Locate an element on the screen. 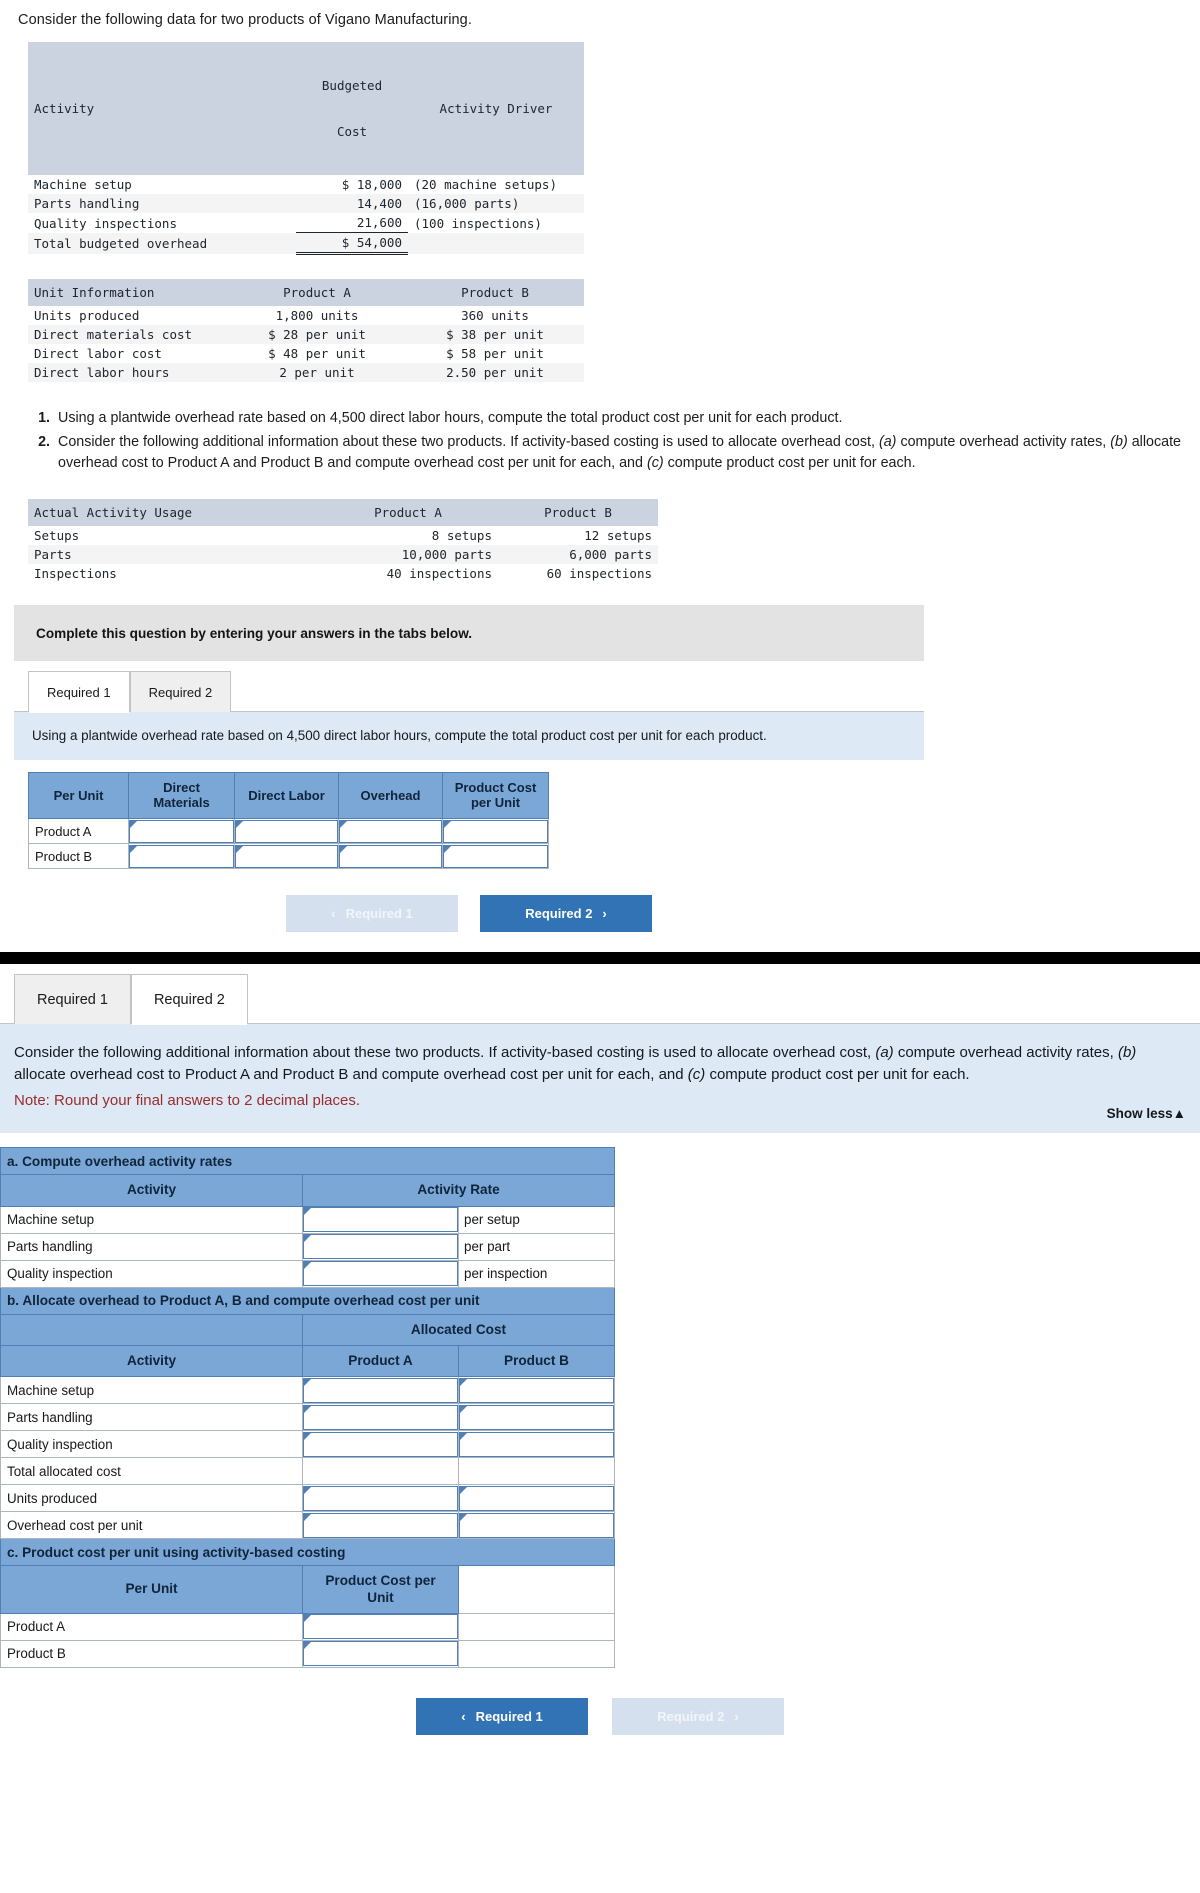 The width and height of the screenshot is (1200, 1893). input-cell-overhead-per-unit-a is located at coordinates (380, 1525).